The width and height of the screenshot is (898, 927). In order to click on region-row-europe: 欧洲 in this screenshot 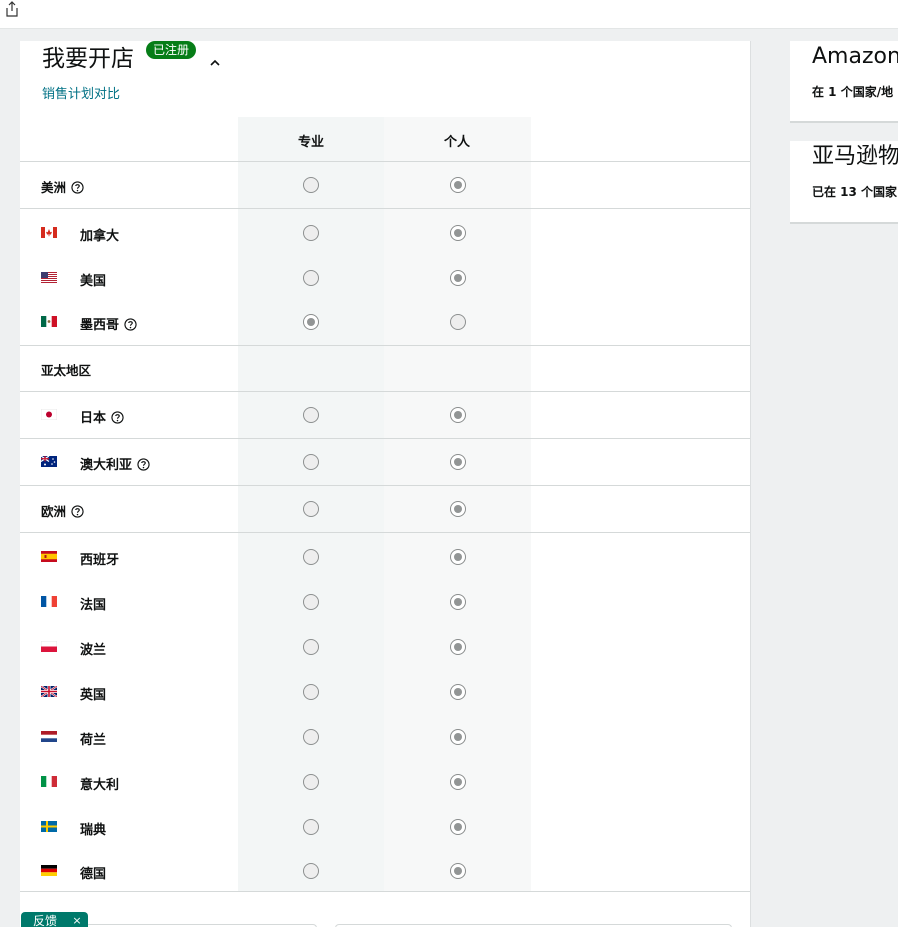, I will do `click(385, 510)`.